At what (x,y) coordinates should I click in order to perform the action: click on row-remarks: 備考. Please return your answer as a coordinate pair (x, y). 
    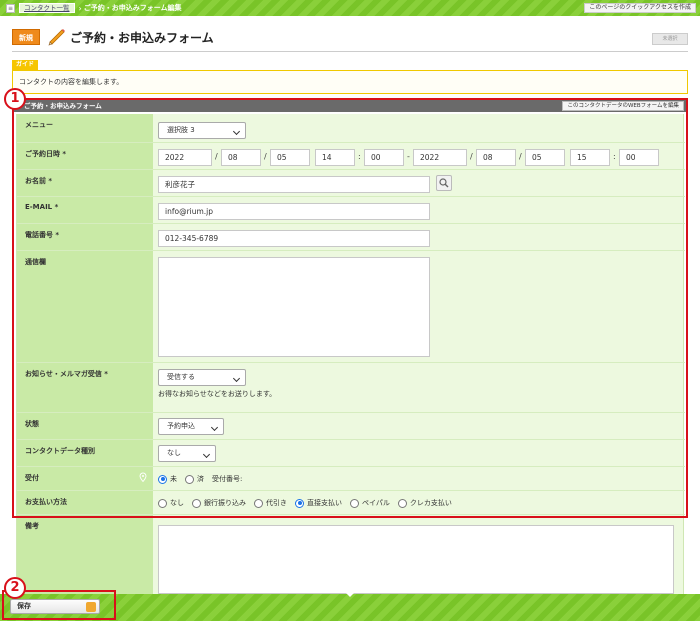
    Looking at the image, I should click on (351, 554).